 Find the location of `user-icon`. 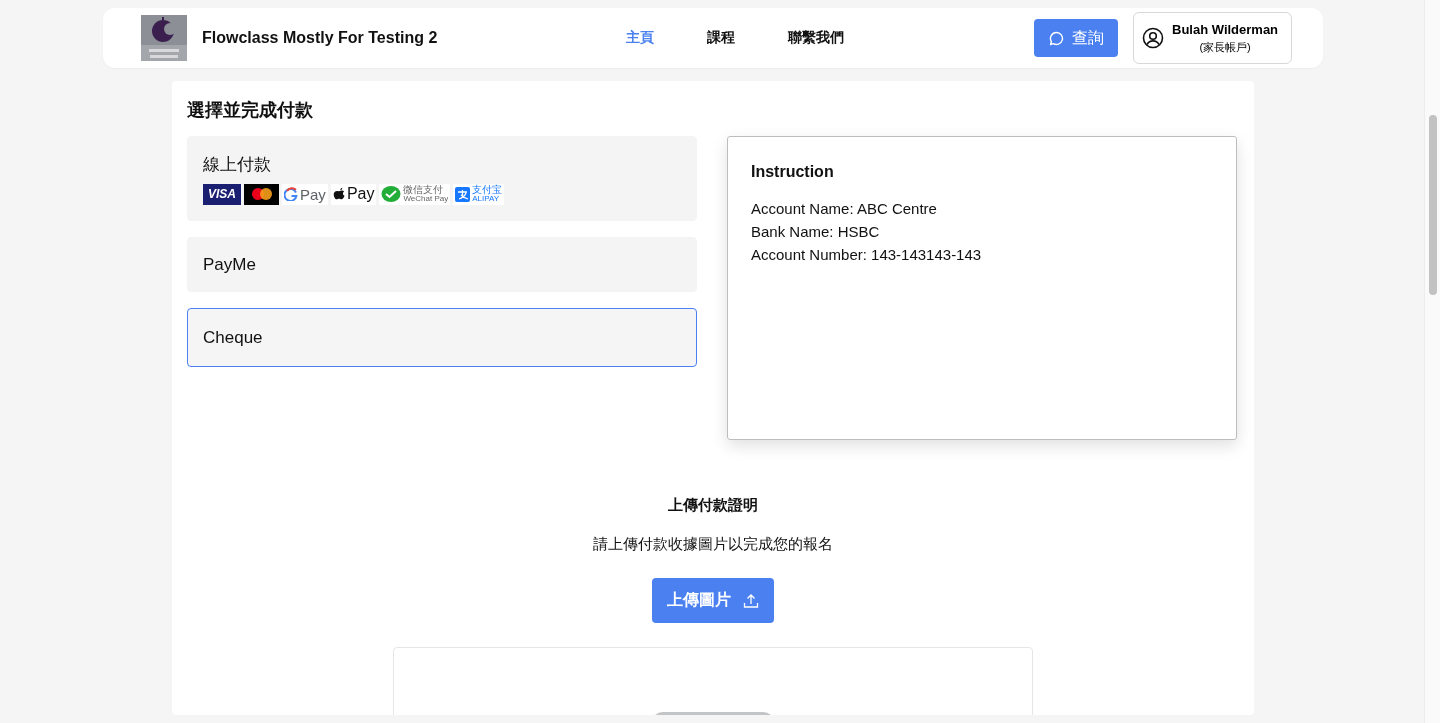

user-icon is located at coordinates (1153, 38).